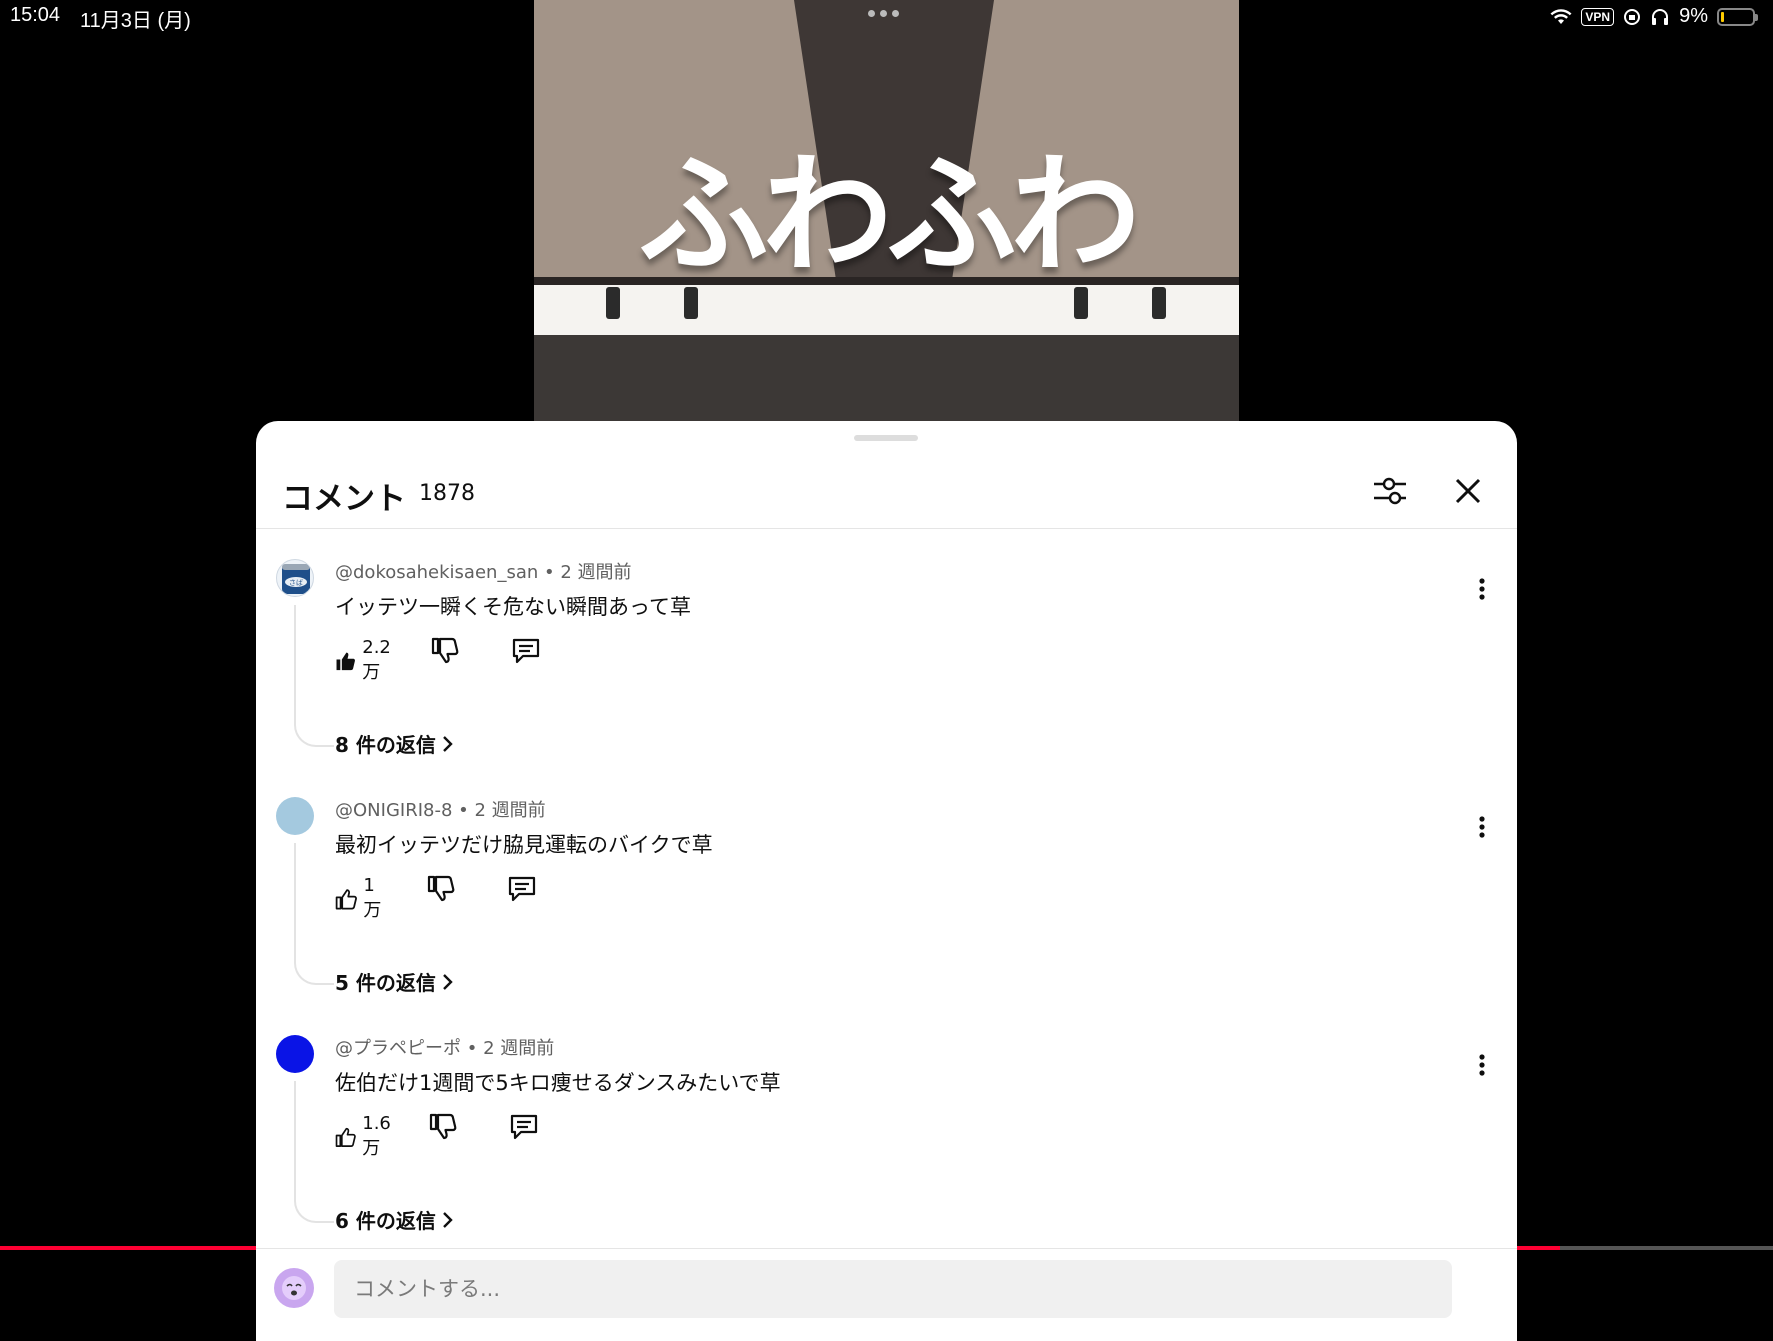  I want to click on avatar: さば, so click(295, 578).